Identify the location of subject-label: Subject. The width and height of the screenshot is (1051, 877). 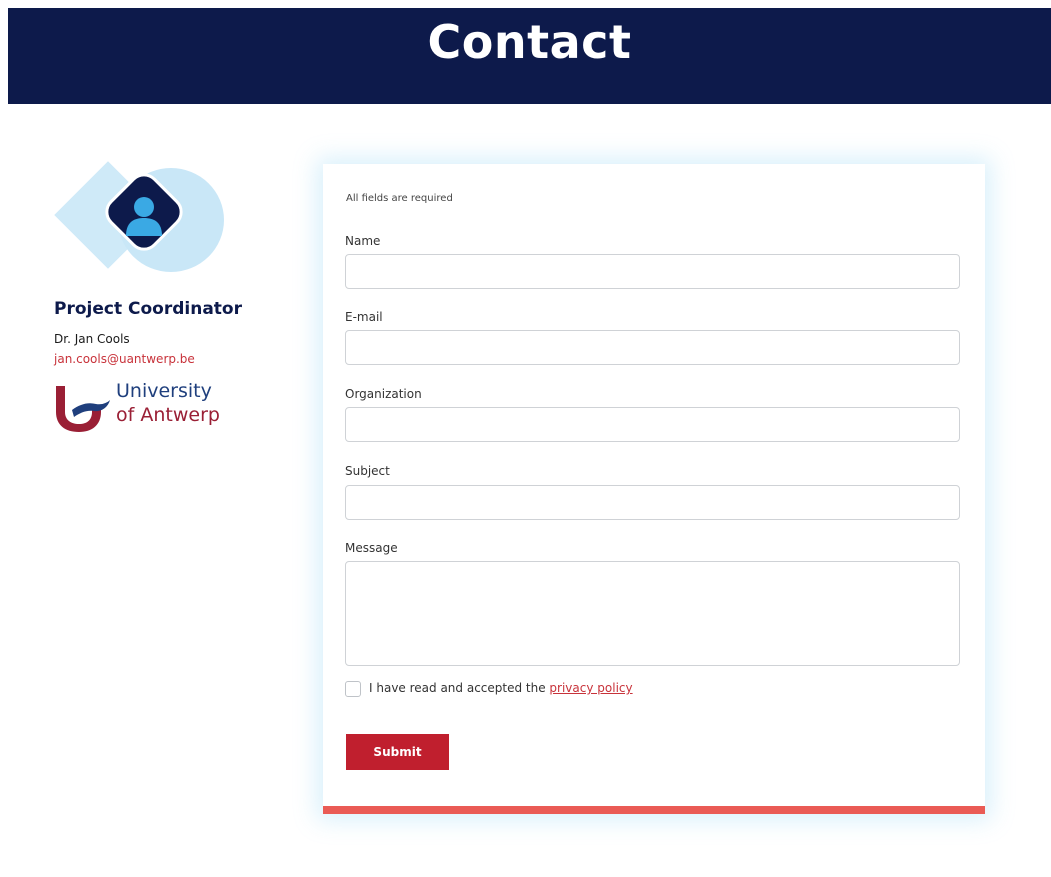
(367, 471).